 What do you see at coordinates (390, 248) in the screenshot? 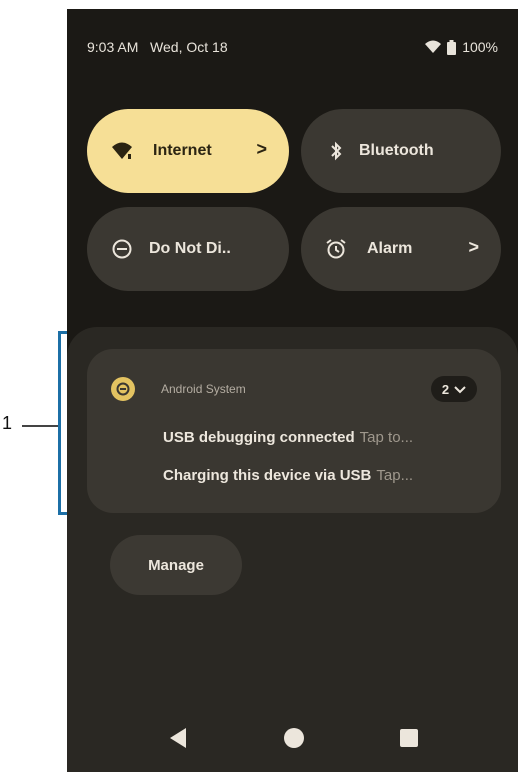
I see `tile-alarm-label: Alarm` at bounding box center [390, 248].